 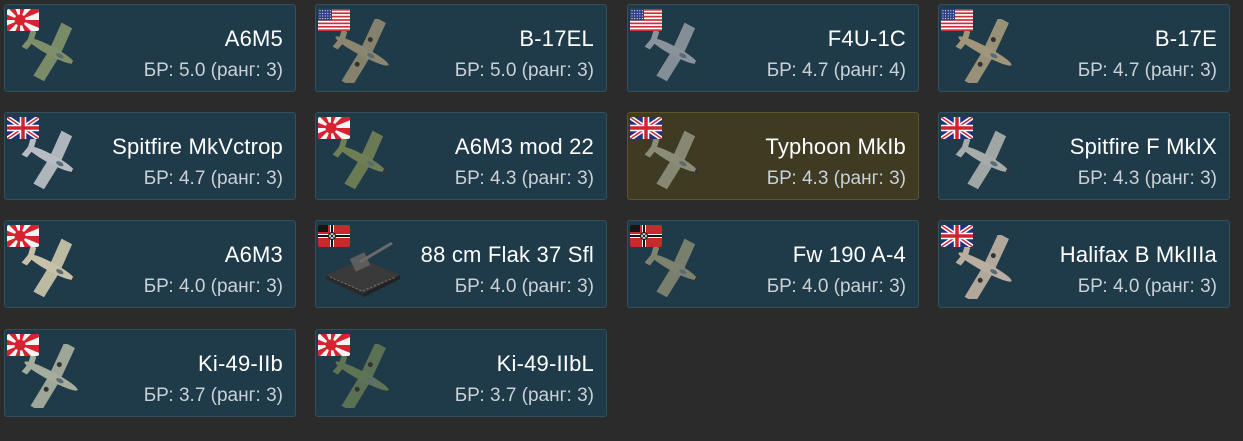 I want to click on vehicle-card: B-17EL БР: 5.0 (ранг: 3), so click(x=461, y=48).